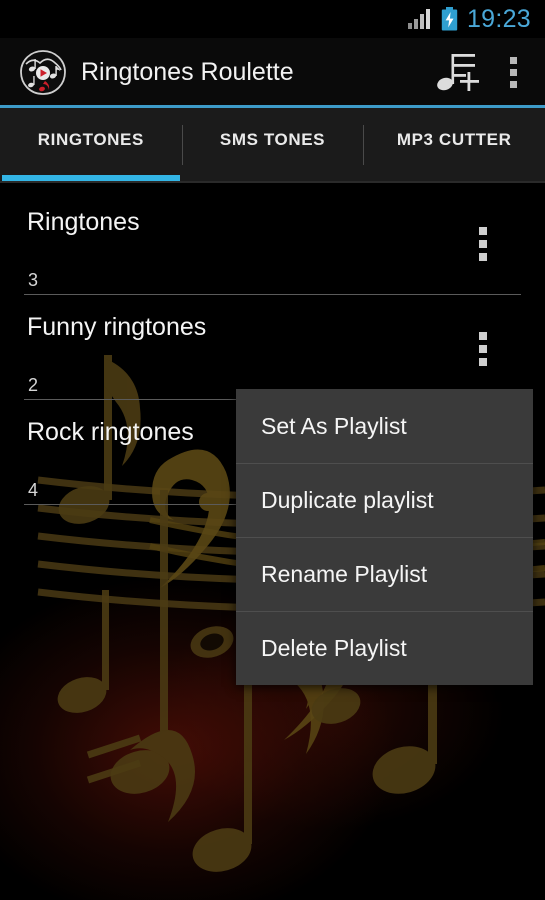 The height and width of the screenshot is (900, 545). Describe the element at coordinates (272, 347) in the screenshot. I see `list-item: Funny ringtones 2` at that location.